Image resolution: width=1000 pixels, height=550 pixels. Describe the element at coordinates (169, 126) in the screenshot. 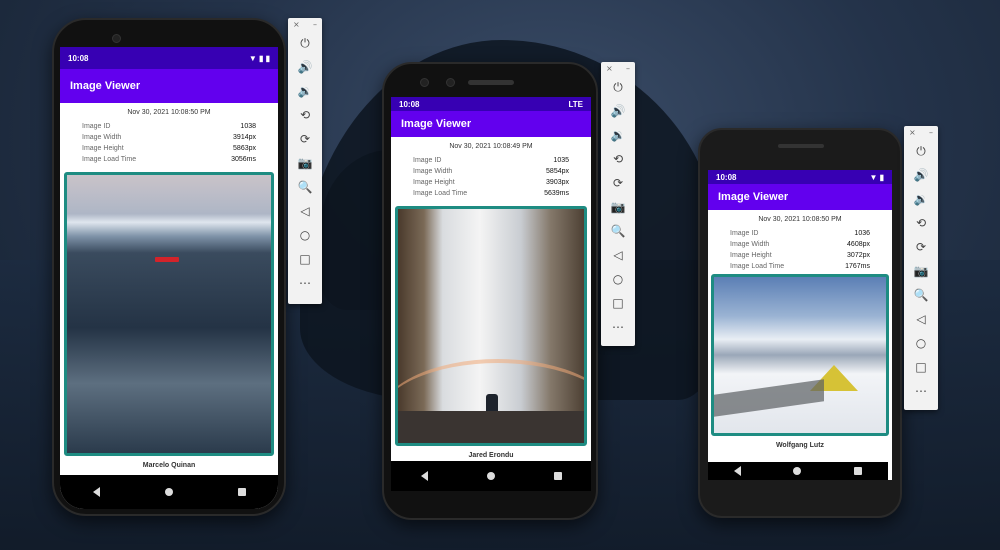

I see `info-row-id: Image ID 1038` at that location.